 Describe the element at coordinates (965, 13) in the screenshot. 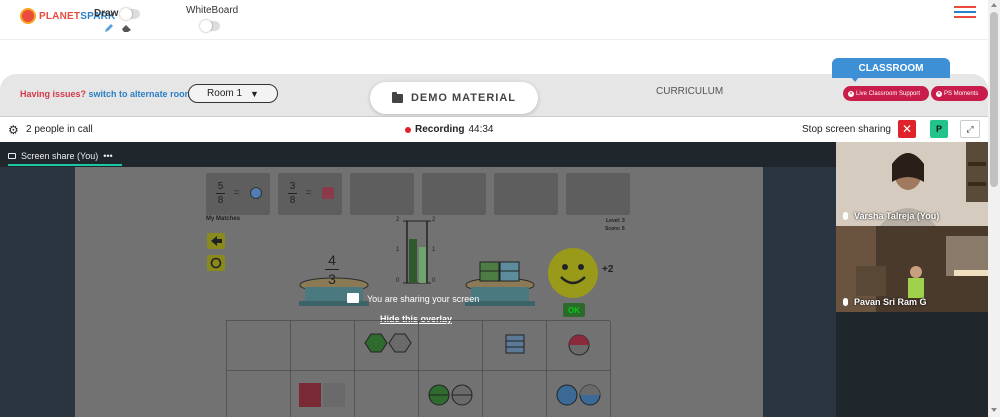

I see `menu-icon` at that location.